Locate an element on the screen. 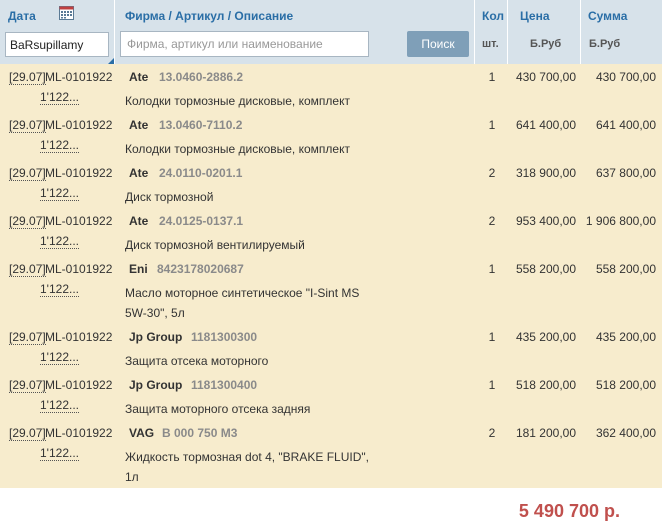 This screenshot has width=662, height=527. item-description: Защита отсека моторного is located at coordinates (197, 361).